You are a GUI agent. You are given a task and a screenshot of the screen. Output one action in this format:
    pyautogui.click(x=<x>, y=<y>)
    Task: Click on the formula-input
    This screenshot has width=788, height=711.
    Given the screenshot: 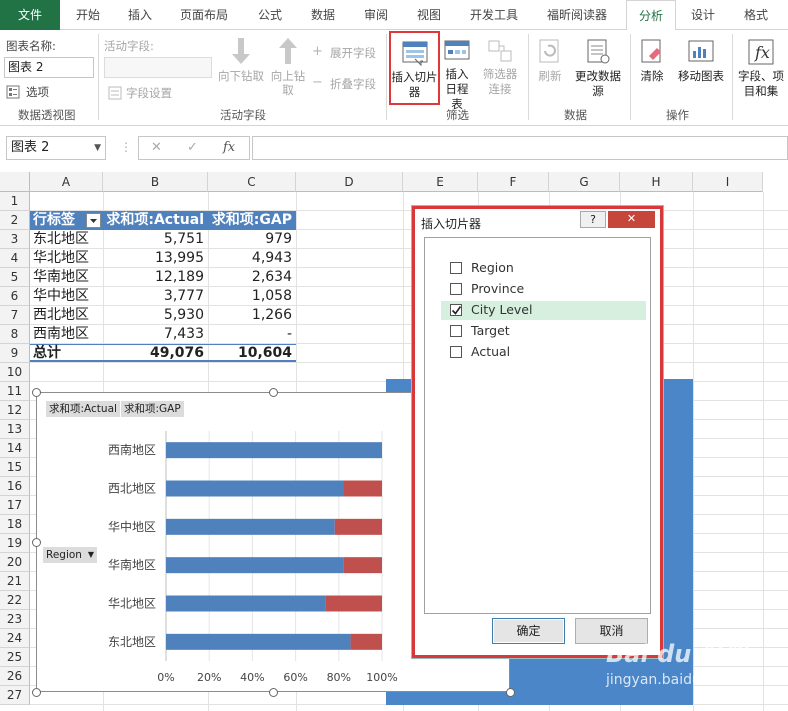 What is the action you would take?
    pyautogui.click(x=520, y=148)
    